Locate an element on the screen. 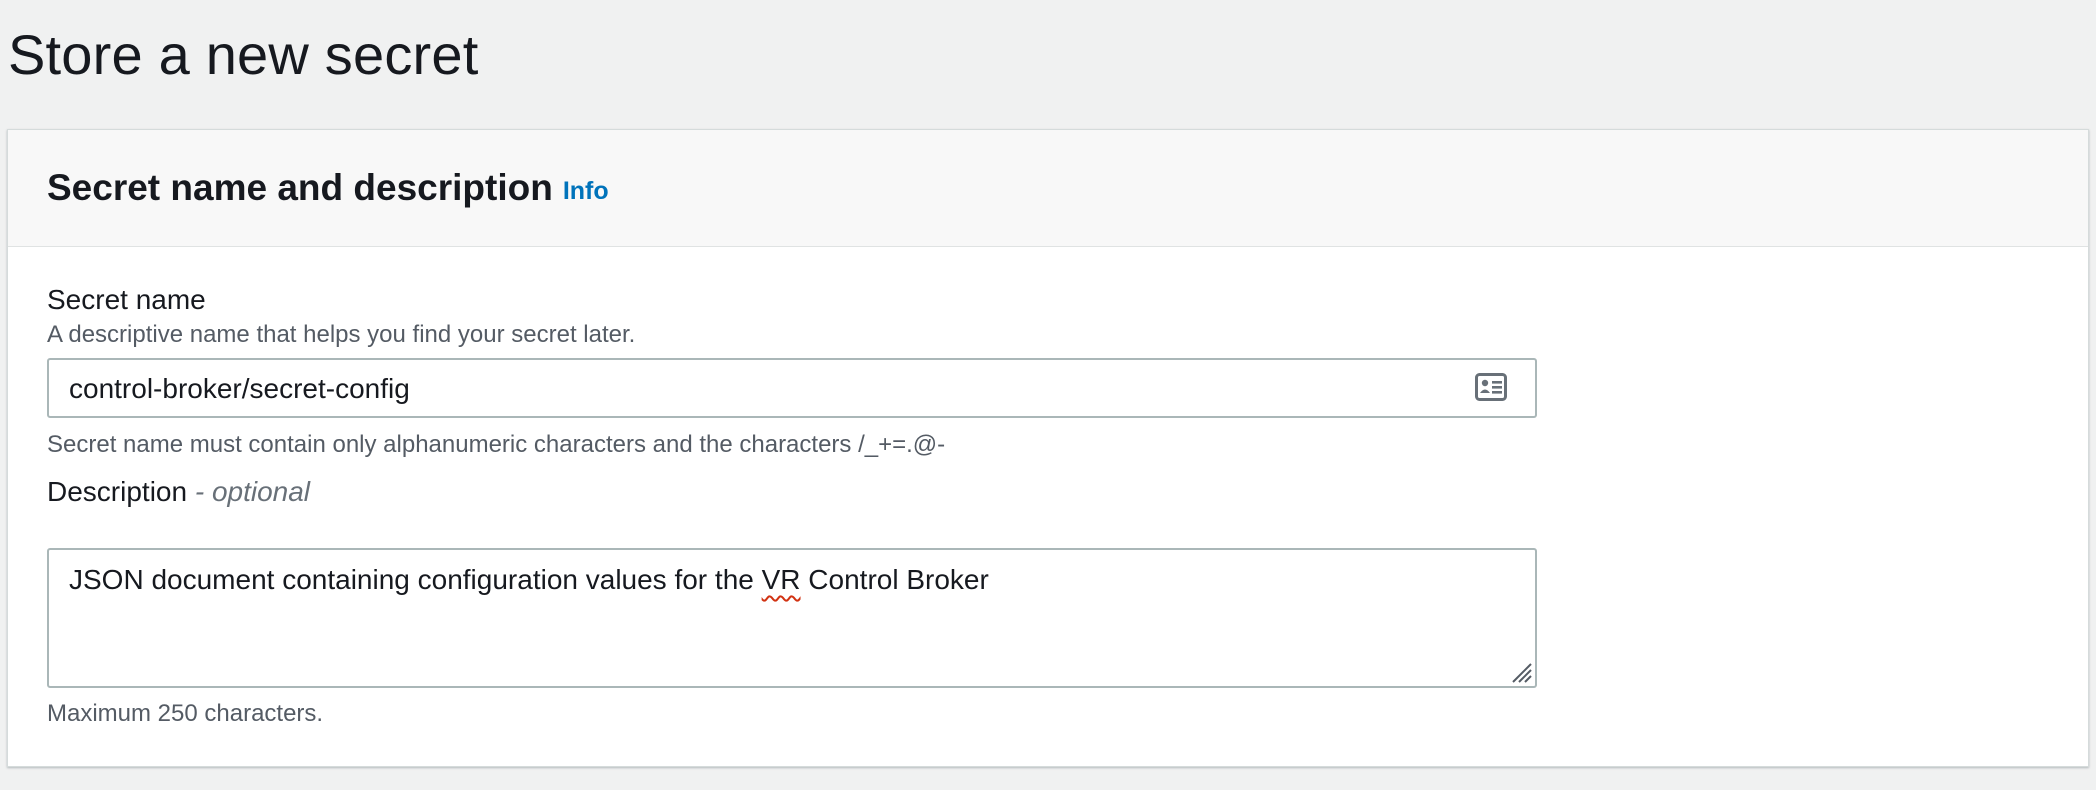 This screenshot has height=790, width=2096. contact-card-icon is located at coordinates (1491, 387).